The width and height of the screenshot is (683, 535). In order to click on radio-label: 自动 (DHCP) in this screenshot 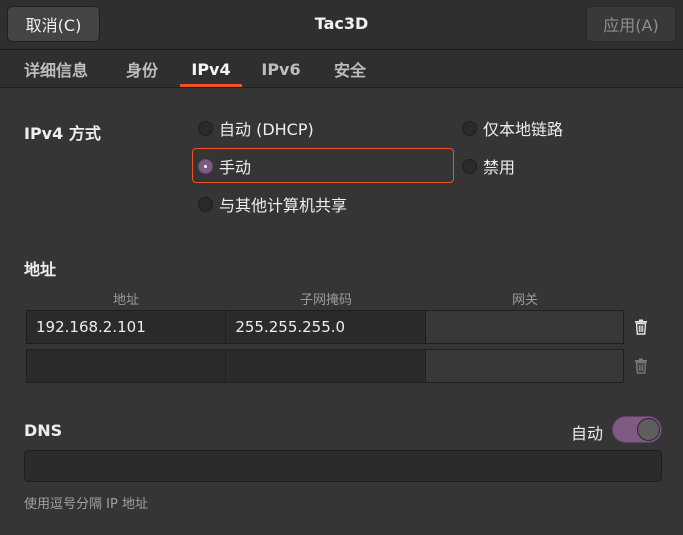, I will do `click(266, 129)`.